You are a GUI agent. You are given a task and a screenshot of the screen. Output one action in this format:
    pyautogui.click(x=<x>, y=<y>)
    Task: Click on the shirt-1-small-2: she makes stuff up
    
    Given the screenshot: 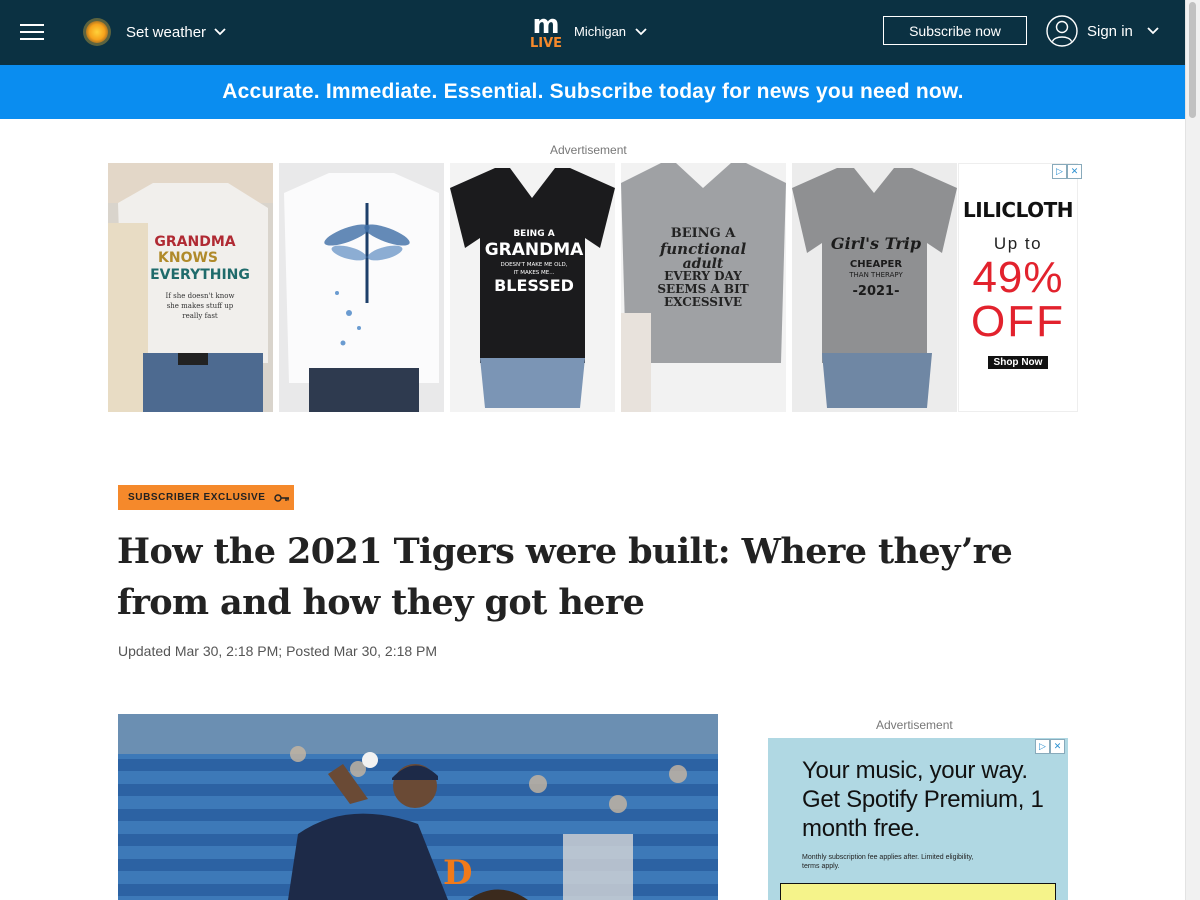 What is the action you would take?
    pyautogui.click(x=200, y=306)
    